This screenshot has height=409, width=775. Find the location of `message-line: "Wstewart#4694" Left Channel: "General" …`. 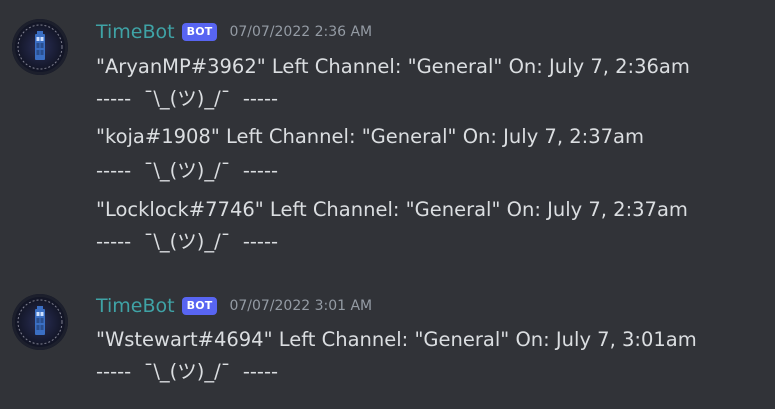

message-line: "Wstewart#4694" Left Channel: "General" … is located at coordinates (396, 339).